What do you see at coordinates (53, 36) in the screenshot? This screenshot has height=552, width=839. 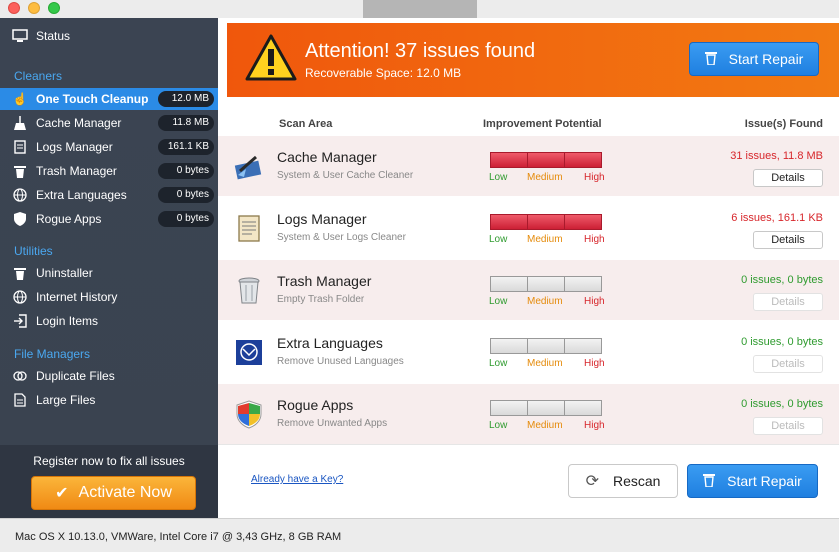 I see `sidebar-item-label: Status` at bounding box center [53, 36].